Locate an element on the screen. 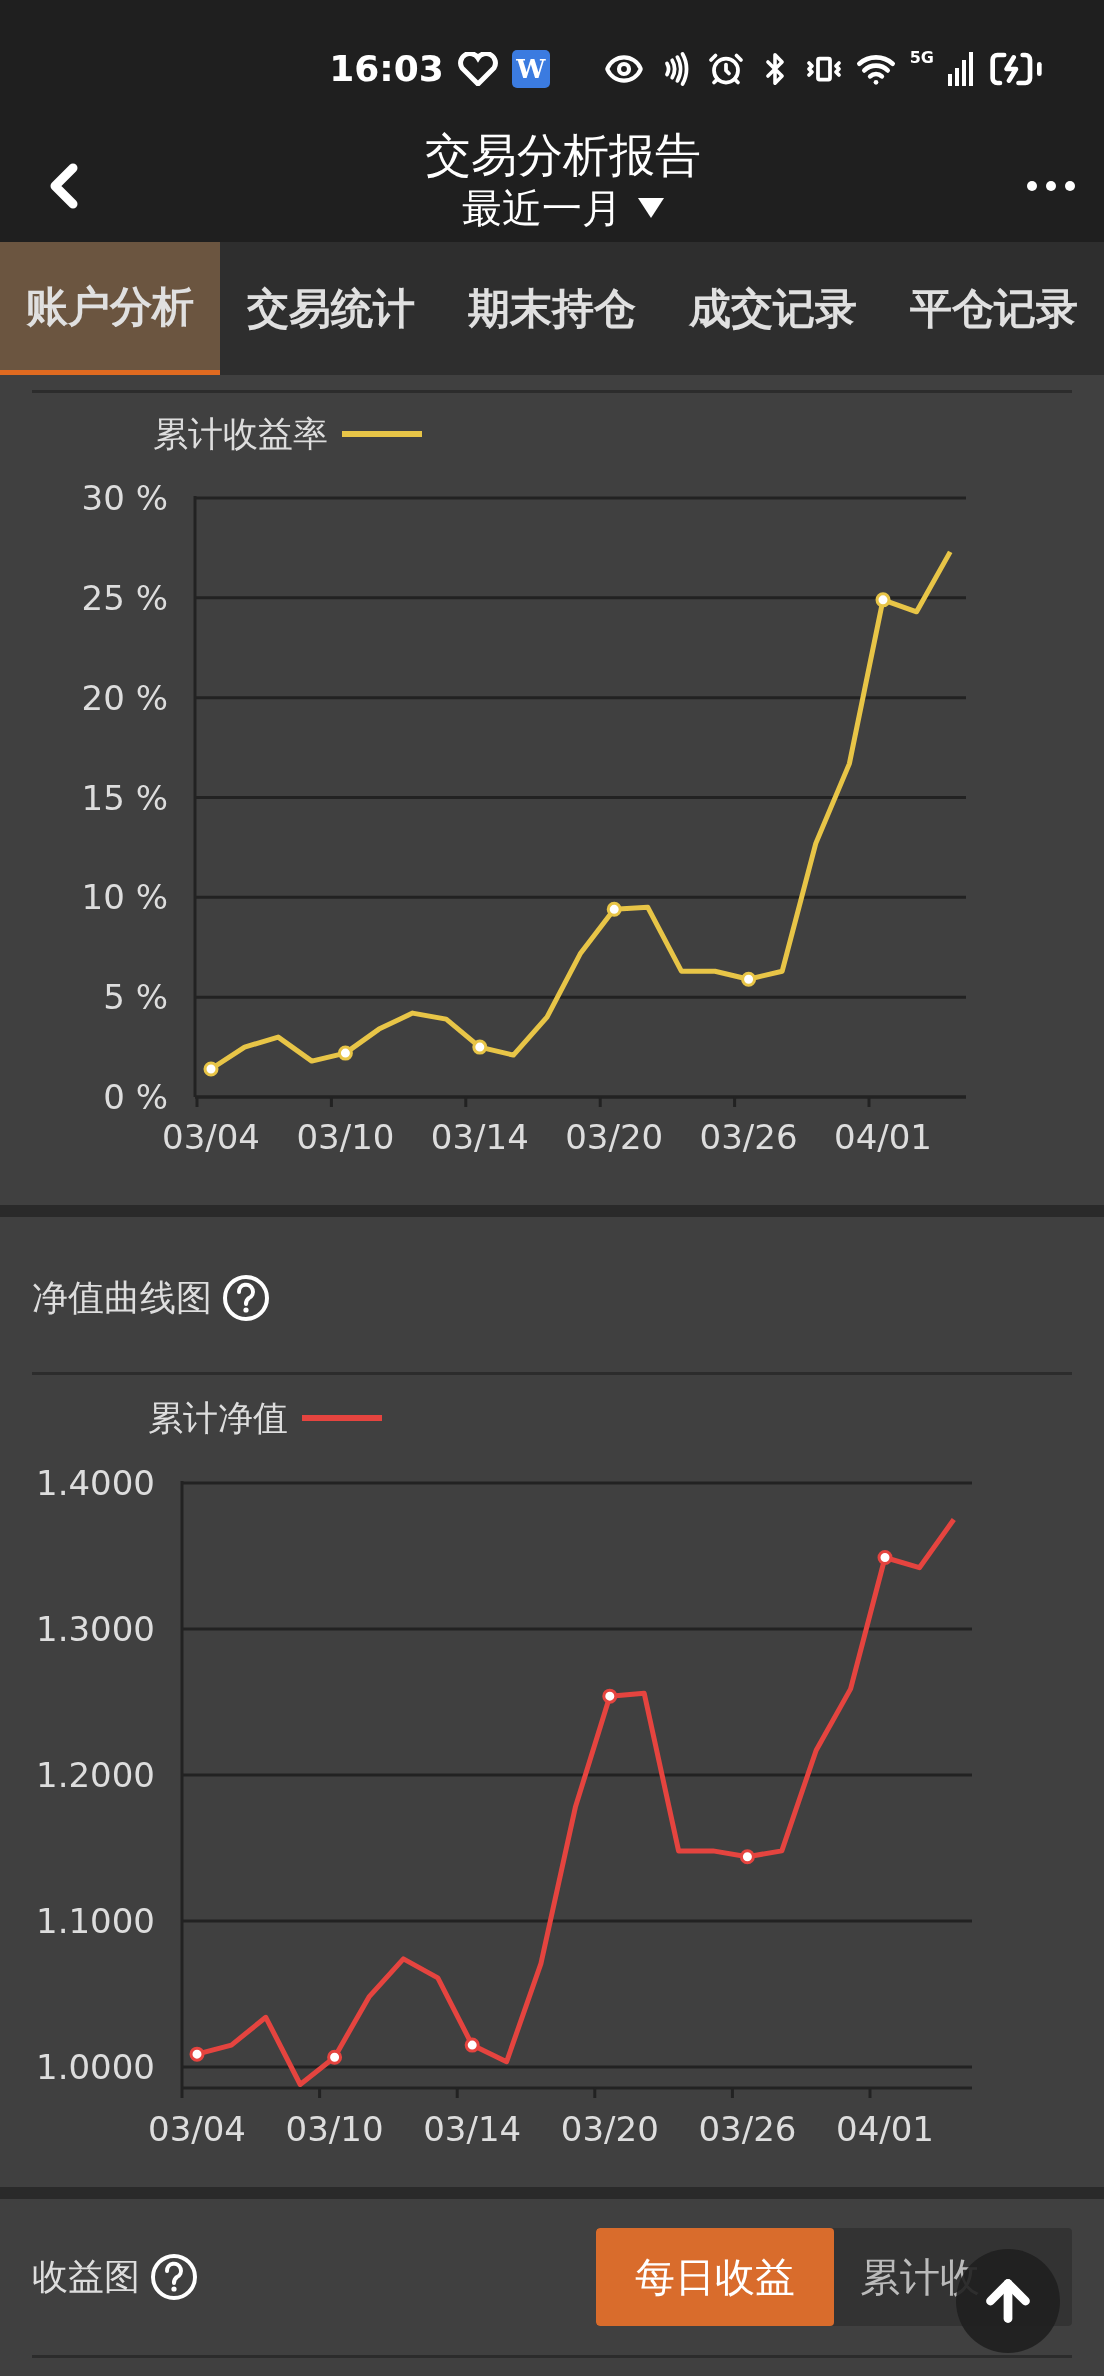  legend-label: 累计收益率 is located at coordinates (240, 434).